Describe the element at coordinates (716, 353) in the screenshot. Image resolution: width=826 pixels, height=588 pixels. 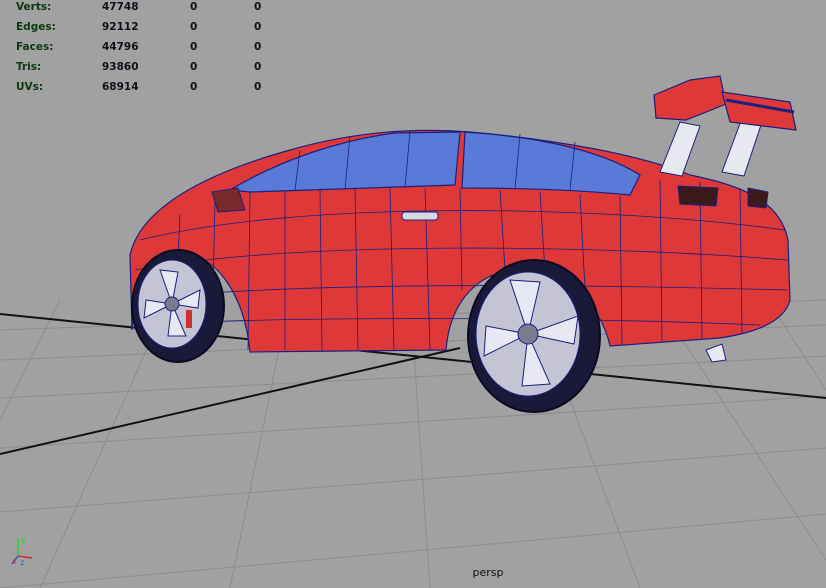
I see `exhaust-pipe` at that location.